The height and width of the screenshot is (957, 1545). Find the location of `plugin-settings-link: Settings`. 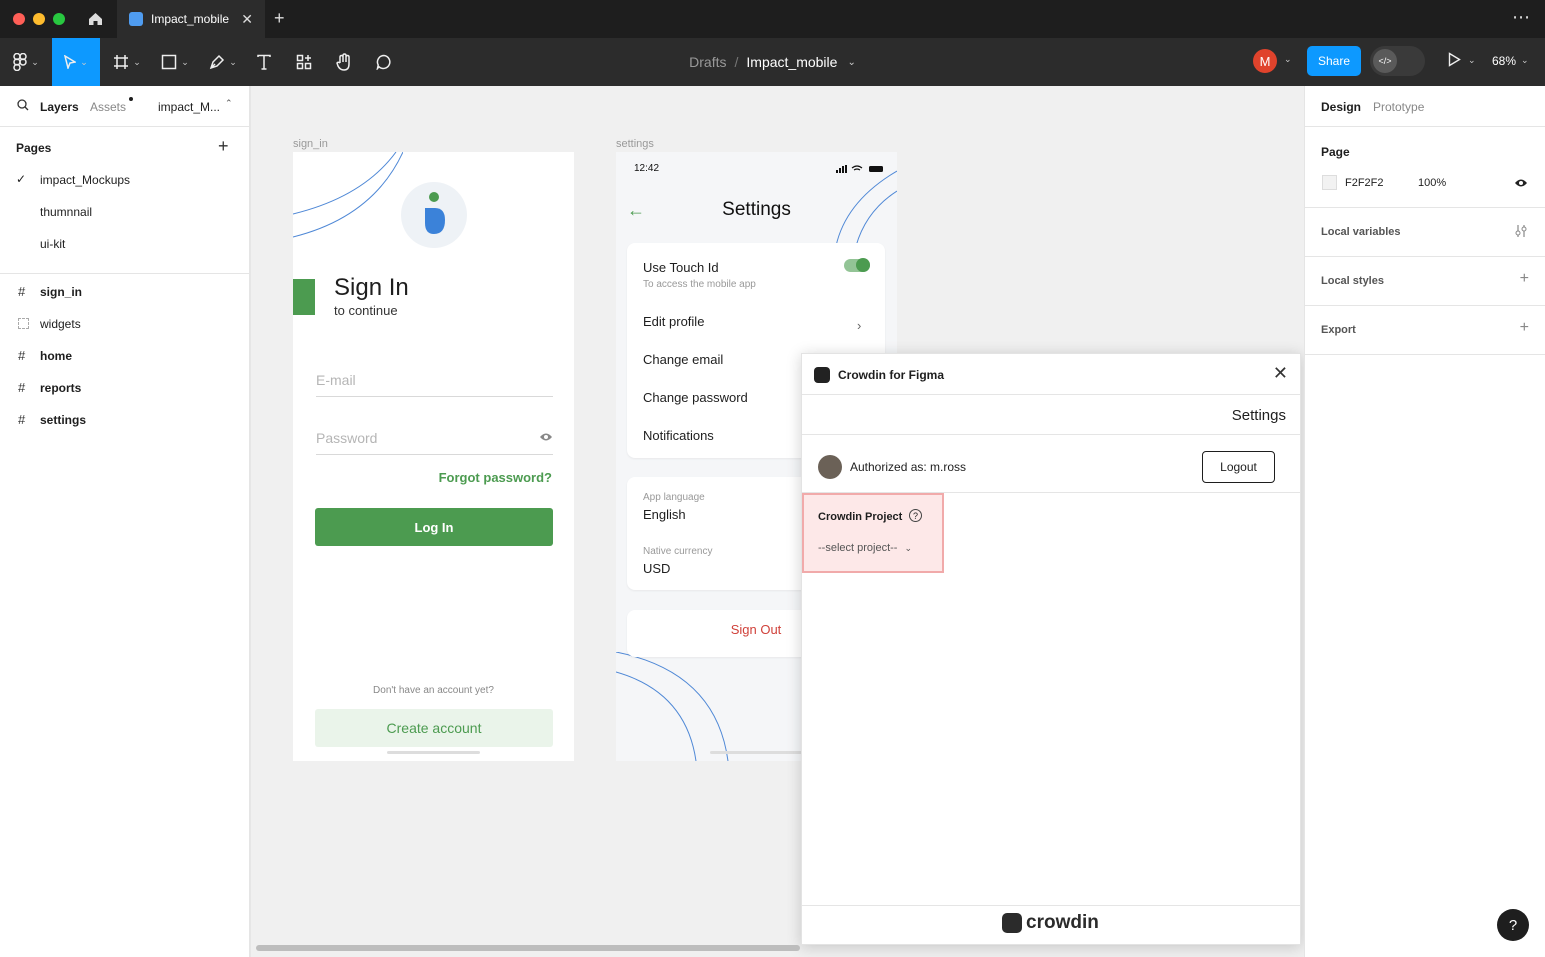

plugin-settings-link: Settings is located at coordinates (1259, 415).